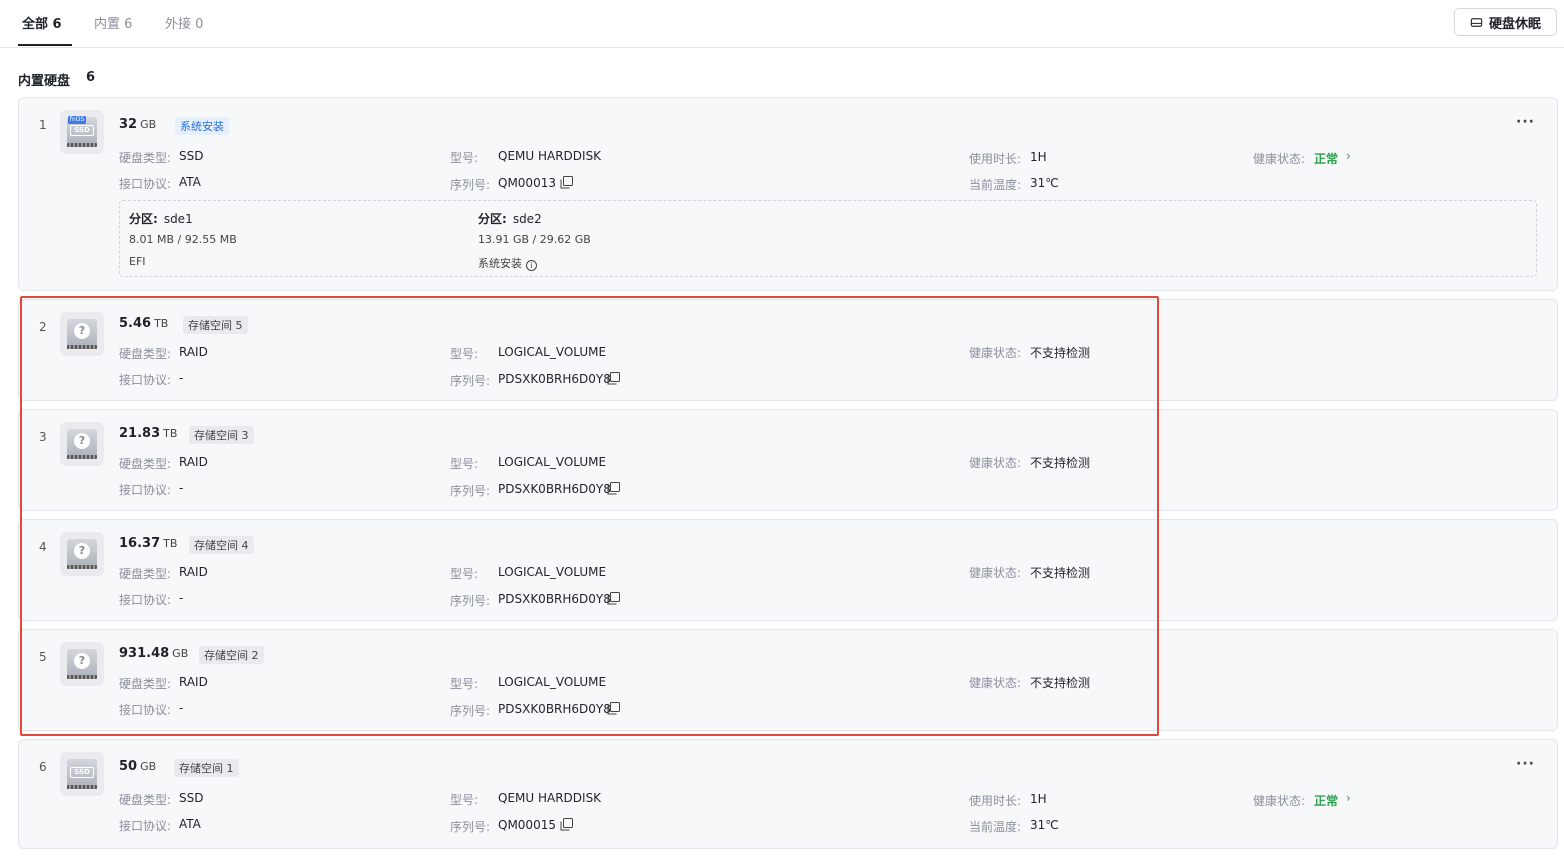 This screenshot has height=856, width=1564. Describe the element at coordinates (144, 323) in the screenshot. I see `disk-capacity: 5.46 TB` at that location.